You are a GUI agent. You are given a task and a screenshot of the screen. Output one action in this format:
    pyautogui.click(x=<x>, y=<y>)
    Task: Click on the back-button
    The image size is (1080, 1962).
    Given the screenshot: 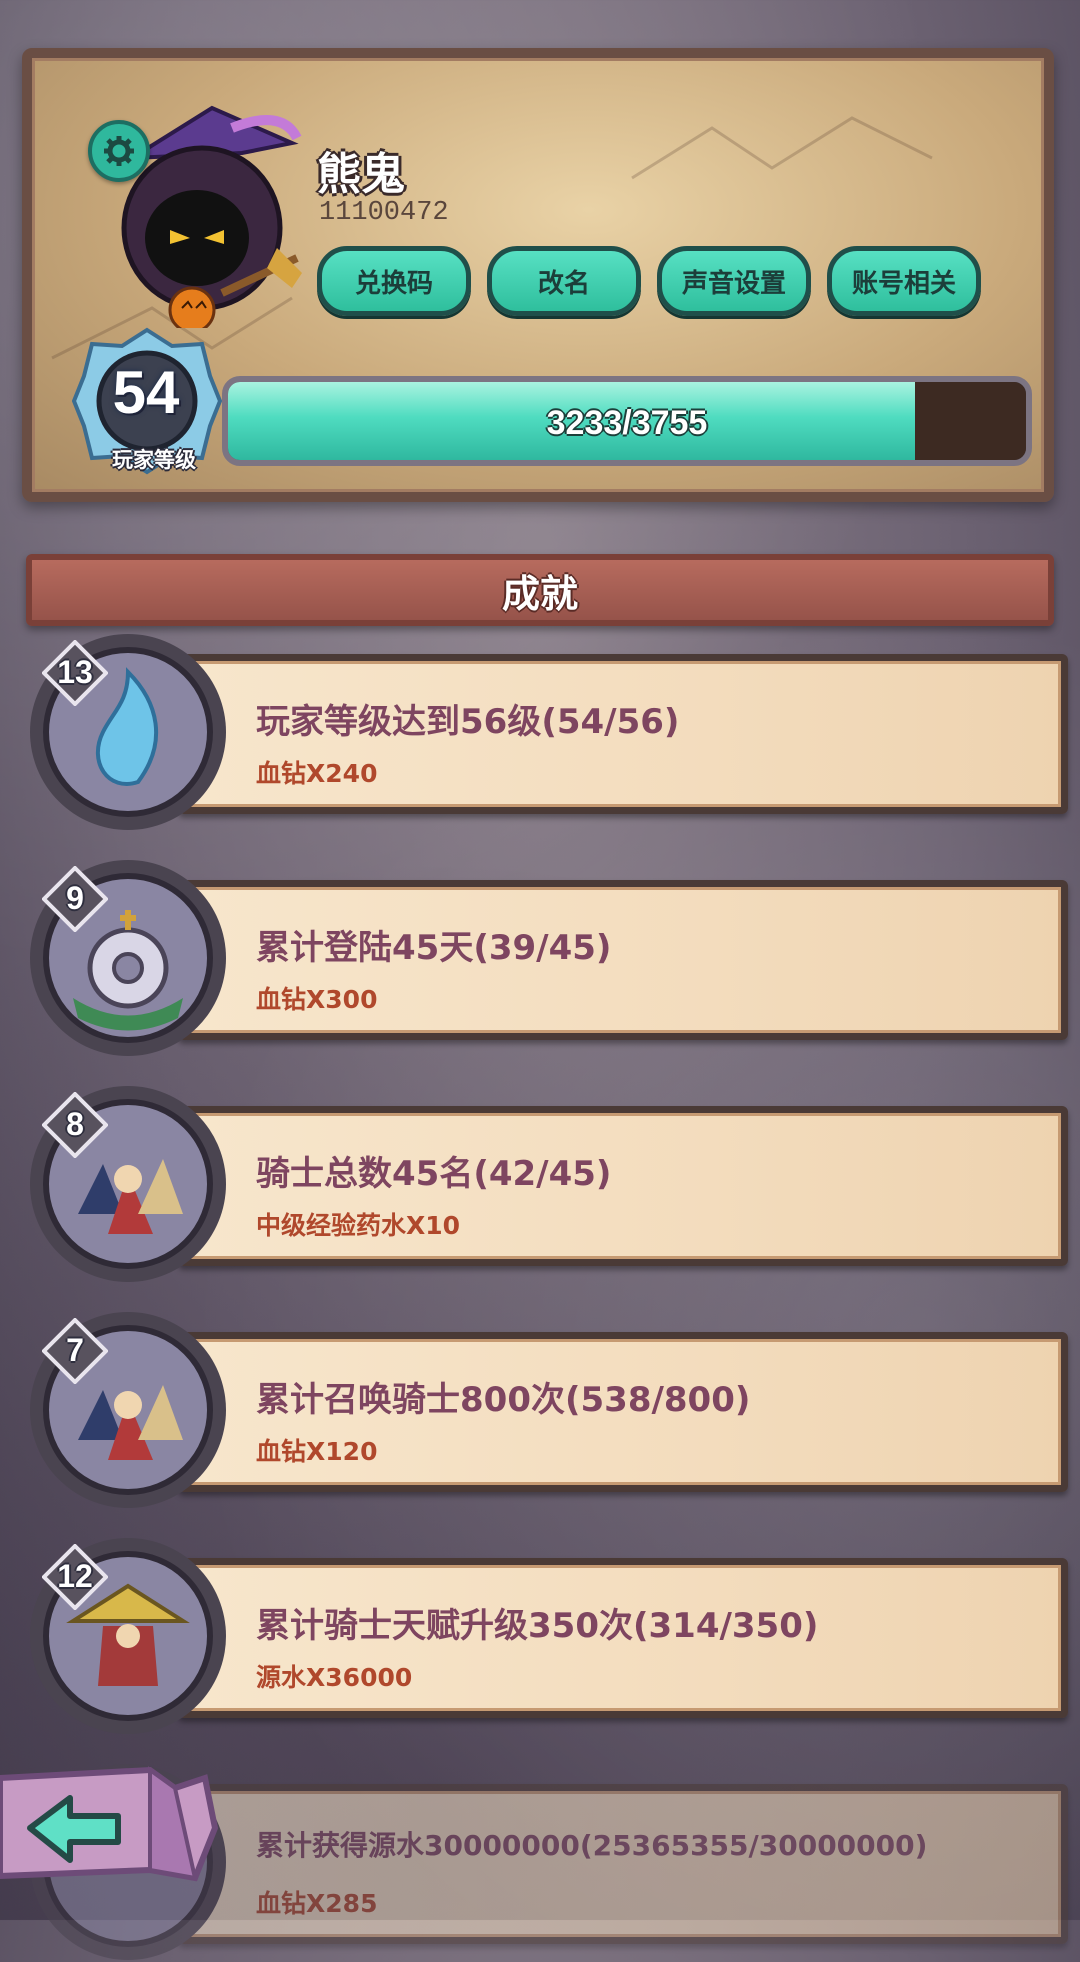 What is the action you would take?
    pyautogui.click(x=115, y=1833)
    